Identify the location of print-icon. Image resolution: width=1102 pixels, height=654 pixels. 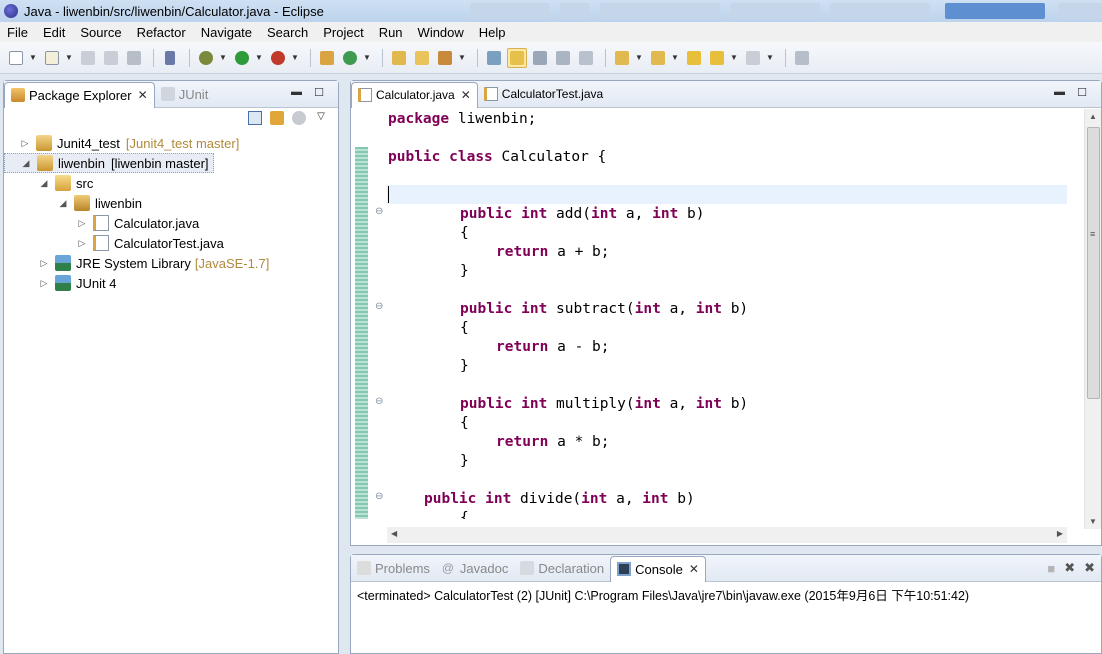
(134, 58).